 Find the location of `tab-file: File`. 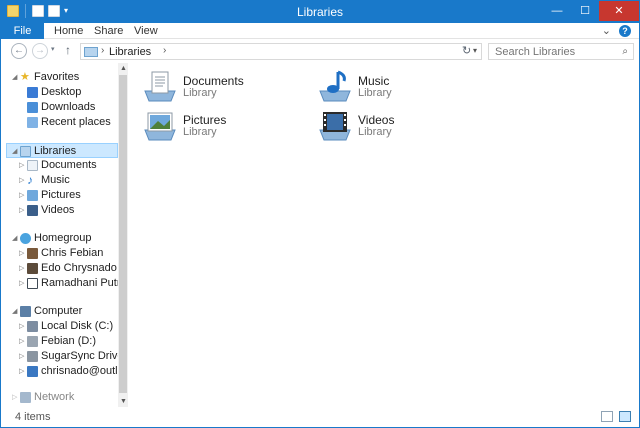

tab-file: File is located at coordinates (22, 31).